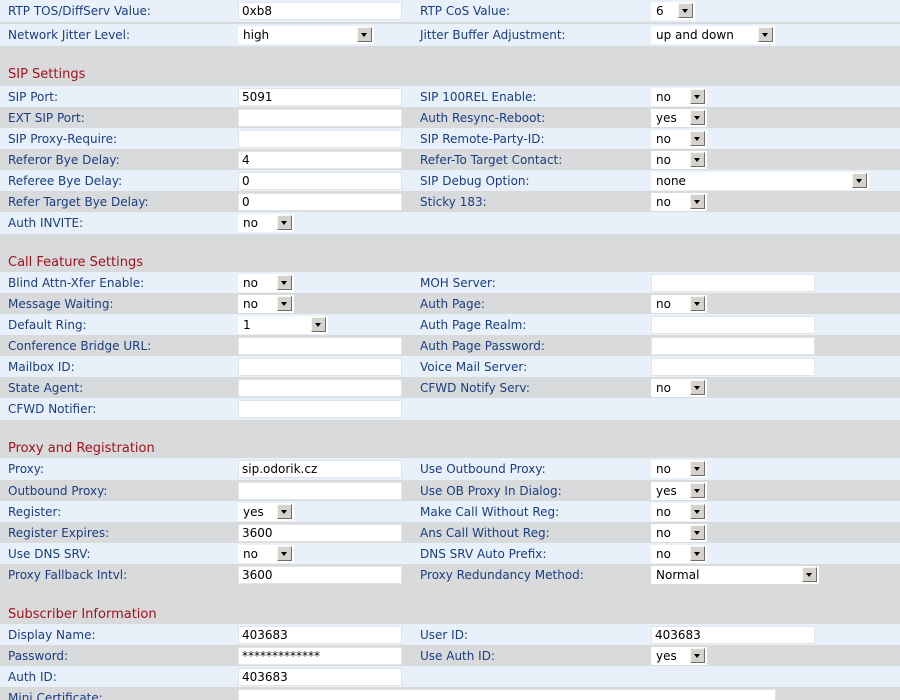  Describe the element at coordinates (38, 656) in the screenshot. I see `password-label: Password:` at that location.